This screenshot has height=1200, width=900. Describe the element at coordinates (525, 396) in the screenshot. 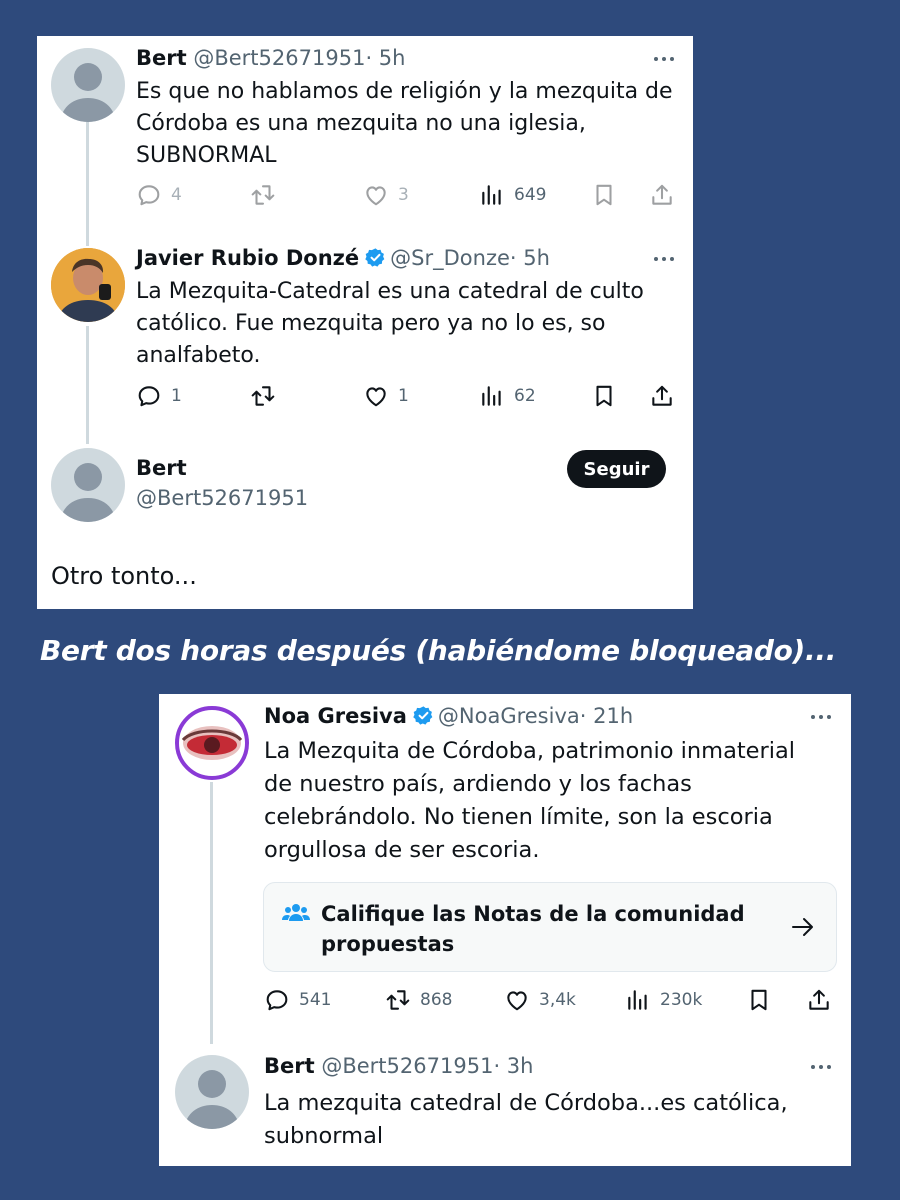

I see `view-count: 62` at that location.